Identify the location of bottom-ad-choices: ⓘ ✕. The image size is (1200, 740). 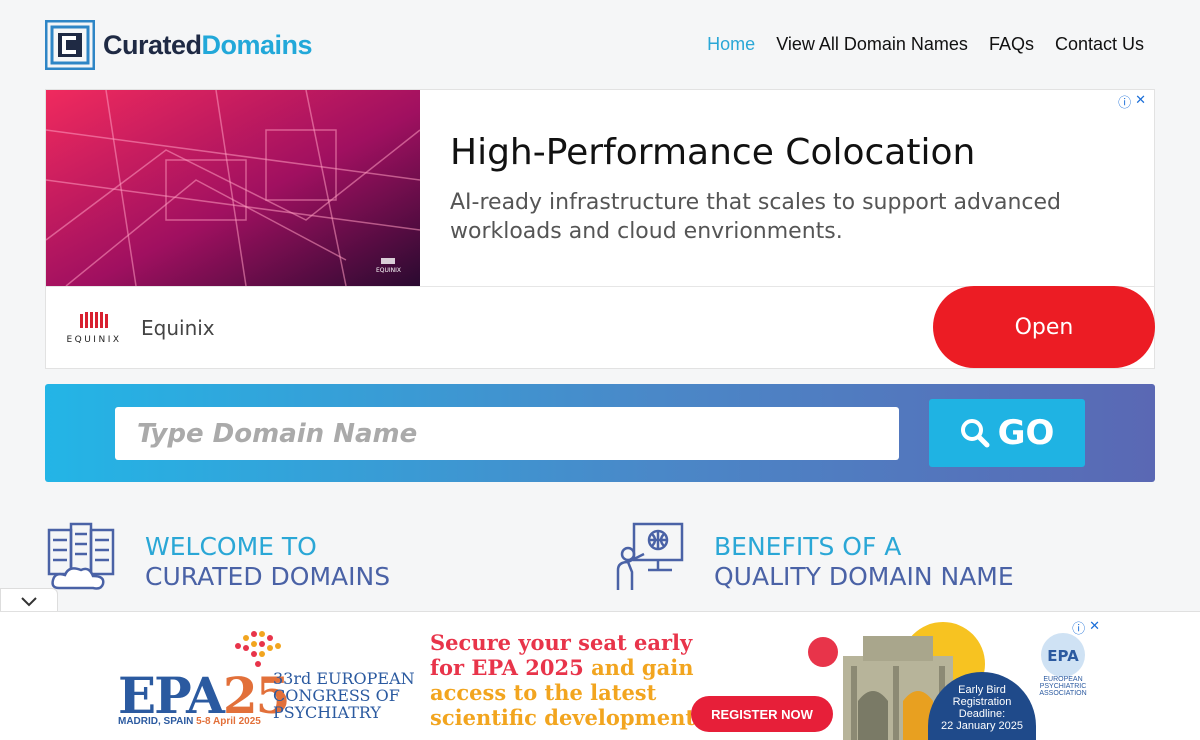
(1086, 627).